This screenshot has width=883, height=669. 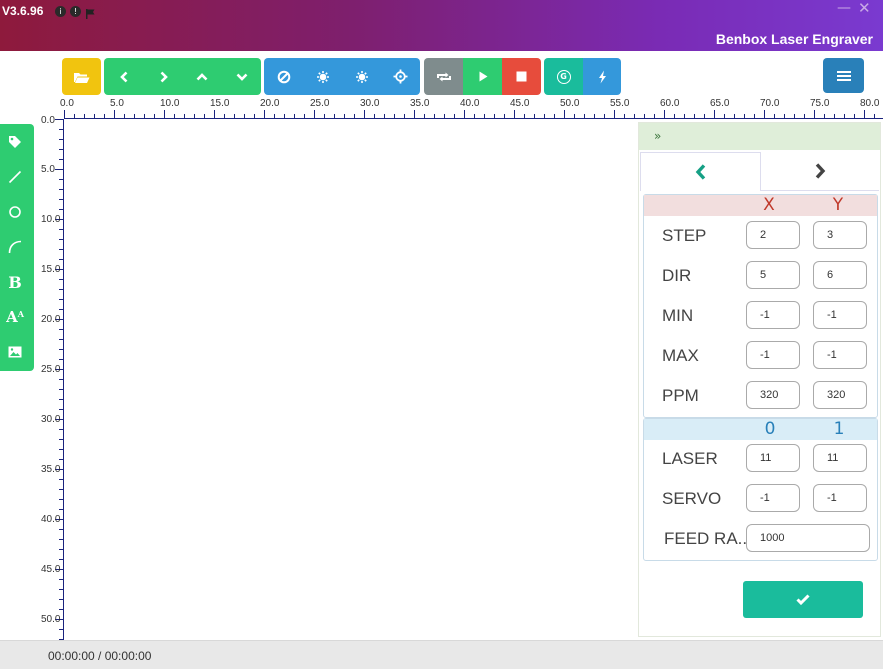 What do you see at coordinates (170, 103) in the screenshot?
I see `x-ruler-label: 10.0` at bounding box center [170, 103].